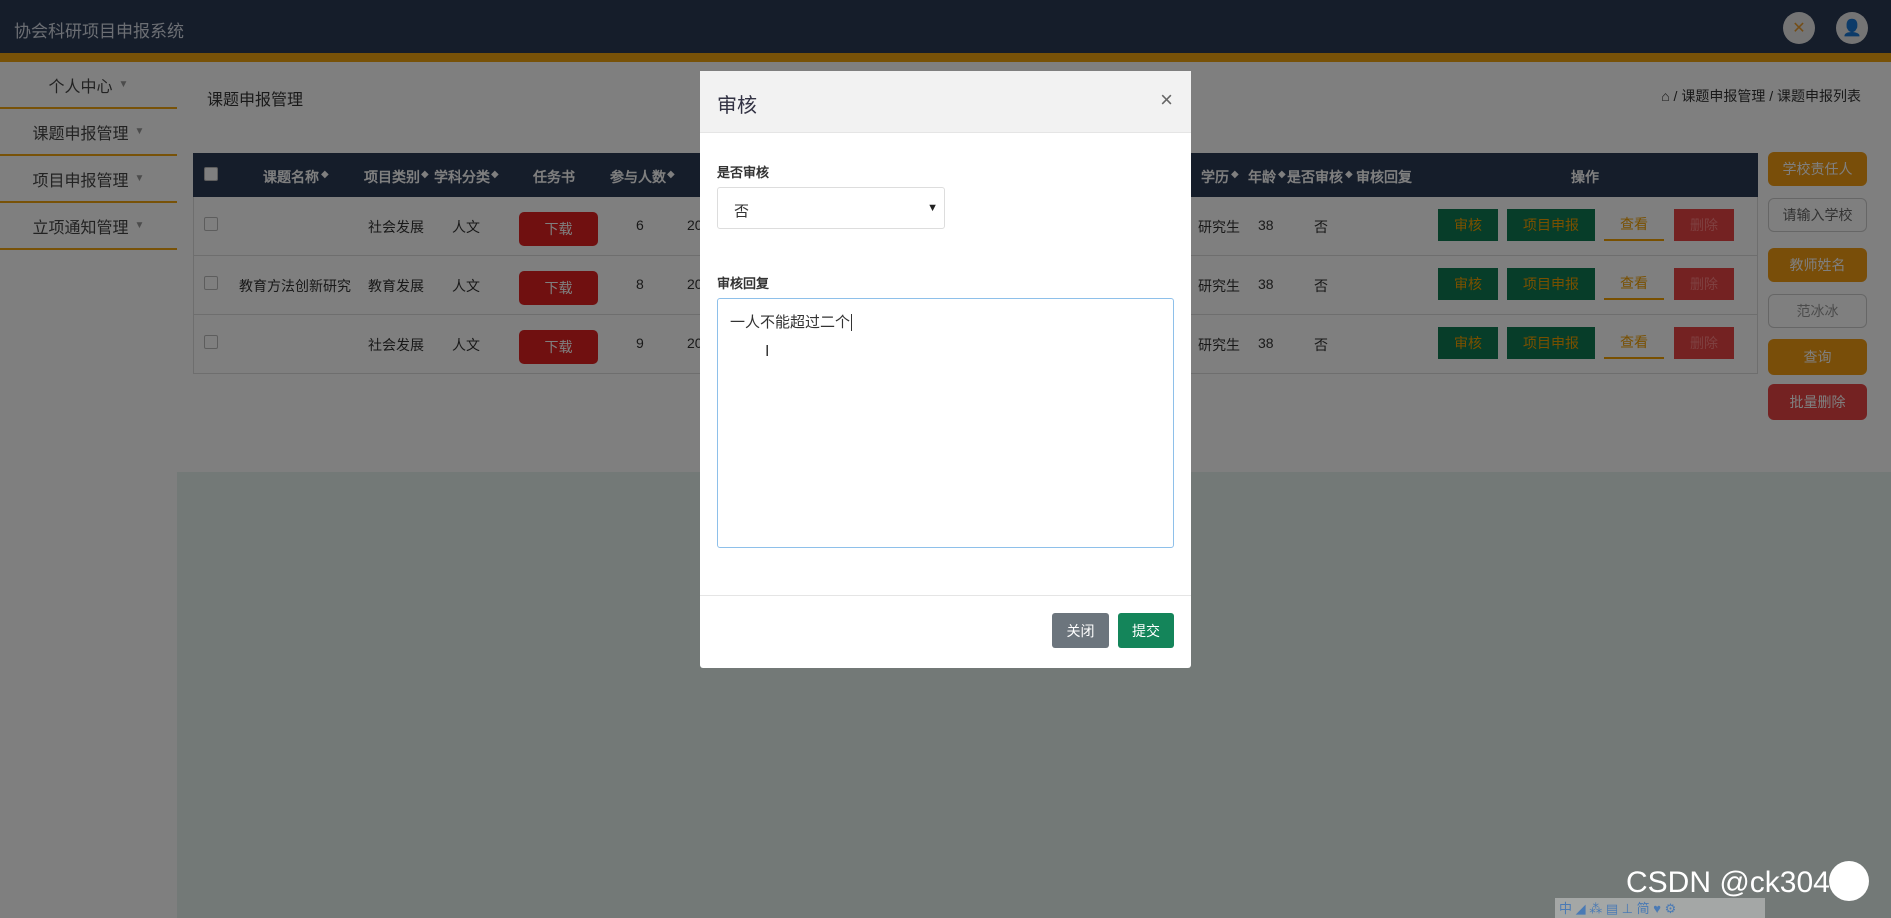 The height and width of the screenshot is (918, 1891). What do you see at coordinates (932, 208) in the screenshot?
I see `chevron-down-icon: ▼` at bounding box center [932, 208].